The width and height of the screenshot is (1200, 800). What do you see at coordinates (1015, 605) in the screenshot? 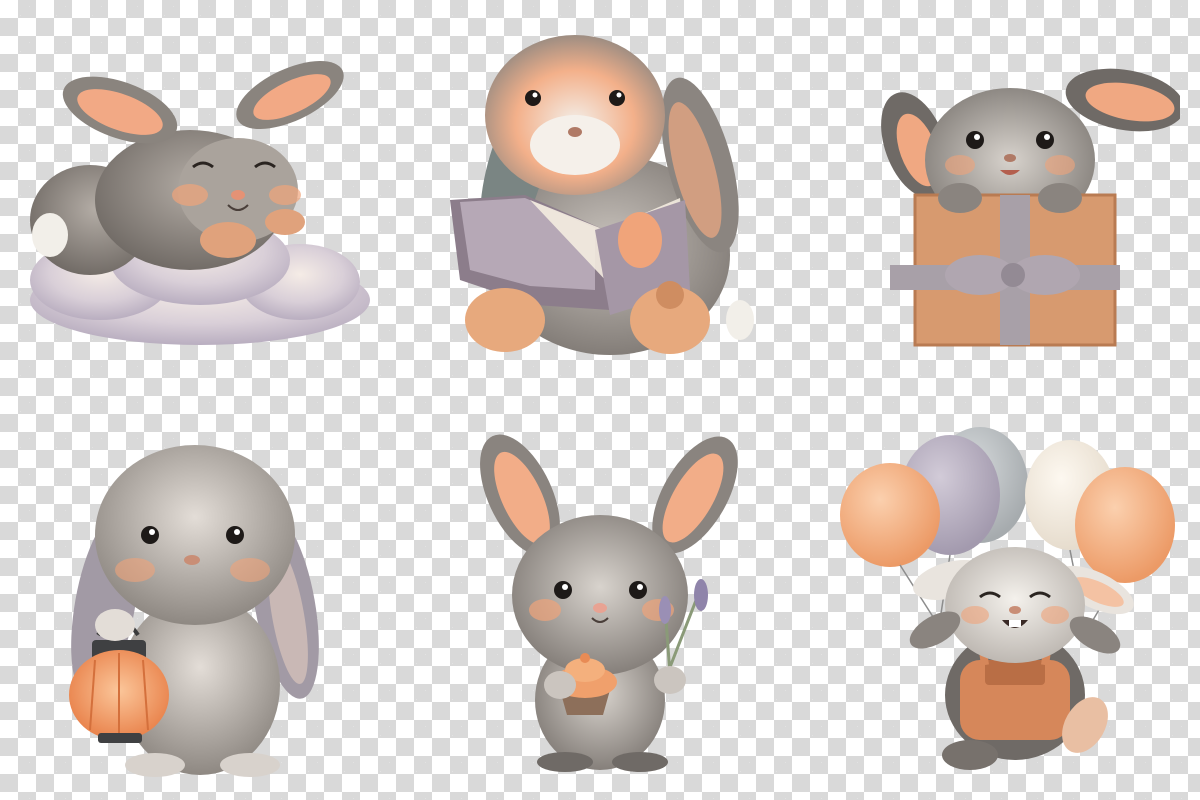
I see `bunny-with-balloons` at bounding box center [1015, 605].